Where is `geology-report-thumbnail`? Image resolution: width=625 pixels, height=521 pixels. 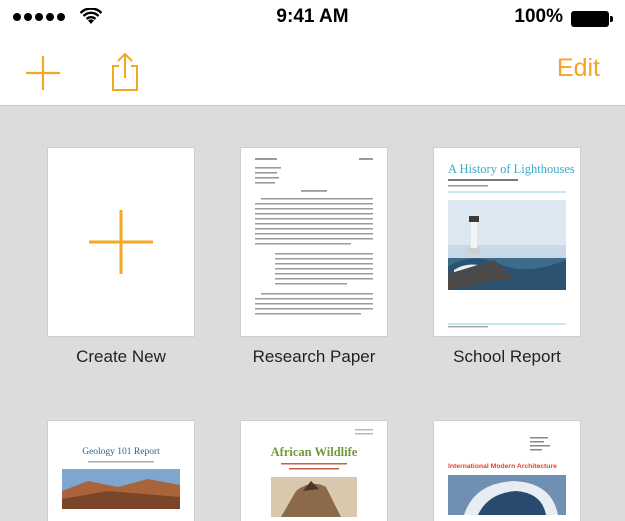
geology-report-thumbnail is located at coordinates (121, 485).